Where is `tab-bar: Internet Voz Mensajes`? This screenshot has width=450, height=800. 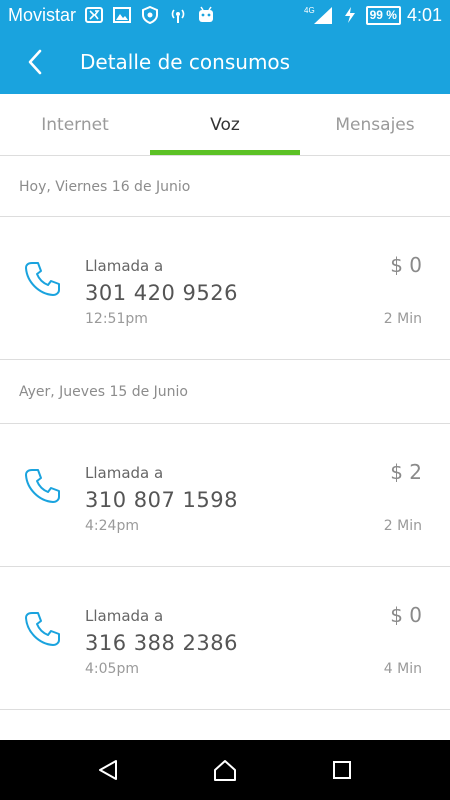
tab-bar: Internet Voz Mensajes is located at coordinates (225, 125).